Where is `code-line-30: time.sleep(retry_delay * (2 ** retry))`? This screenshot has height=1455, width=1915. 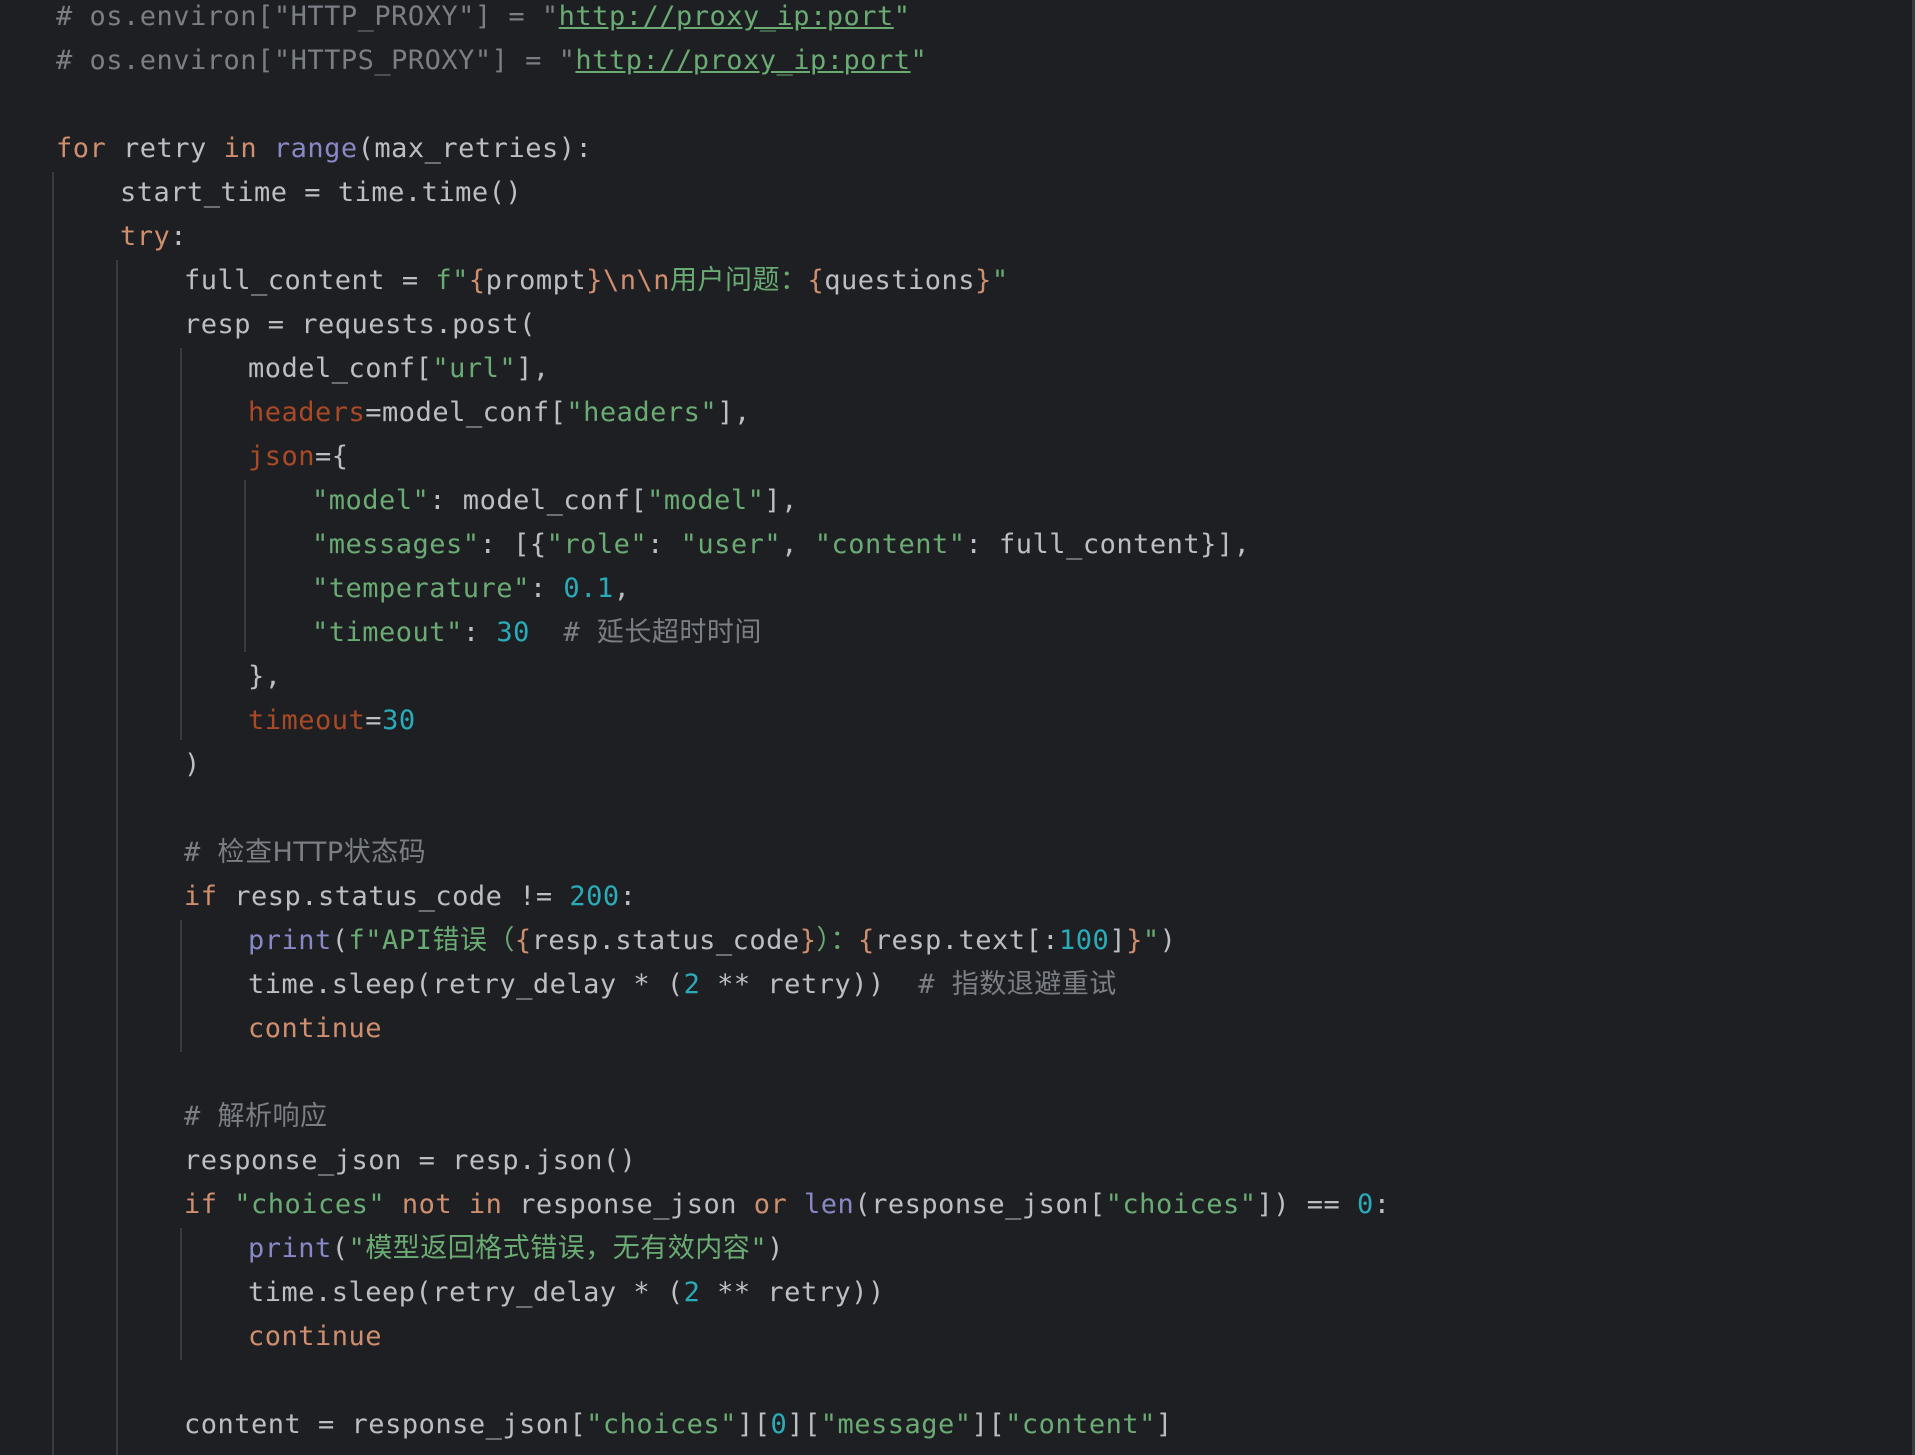
code-line-30: time.sleep(retry_delay * (2 ** retry)) is located at coordinates (566, 1293).